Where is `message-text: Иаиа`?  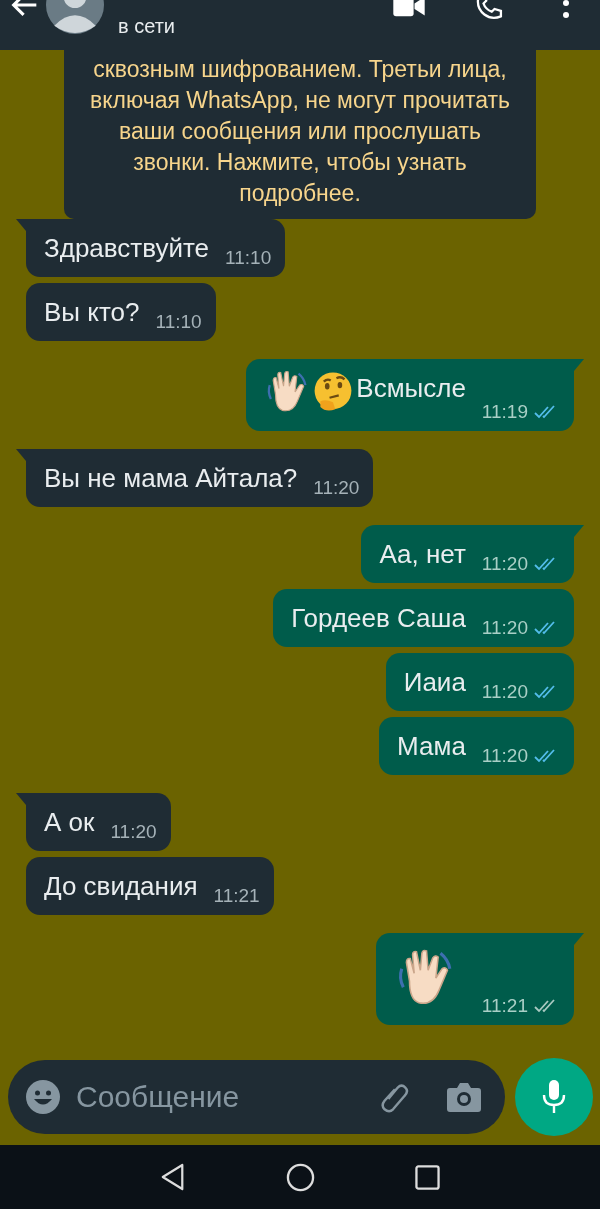 message-text: Иаиа is located at coordinates (434, 682).